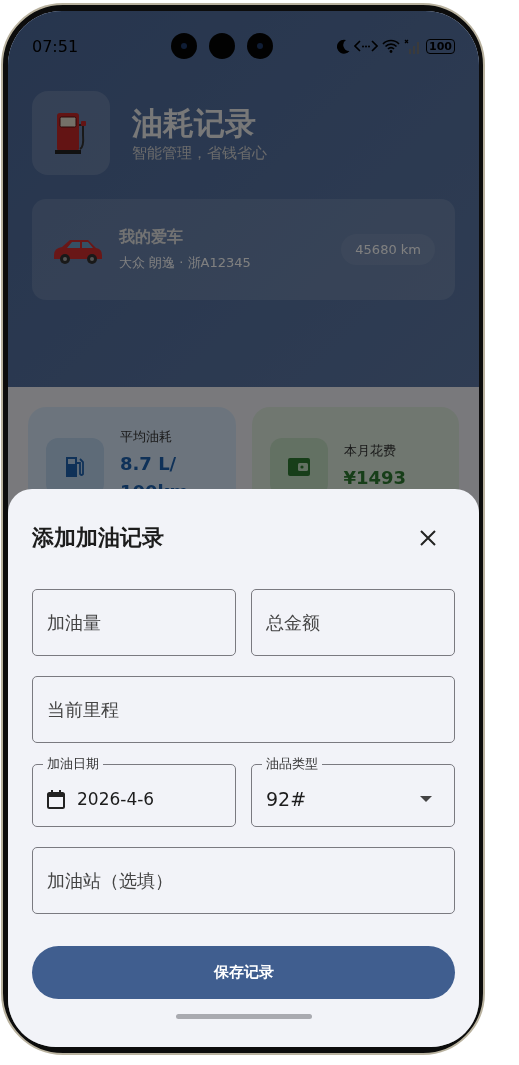 The image size is (519, 1065). Describe the element at coordinates (134, 791) in the screenshot. I see `date-field: 加油日期 2026-4-6` at that location.